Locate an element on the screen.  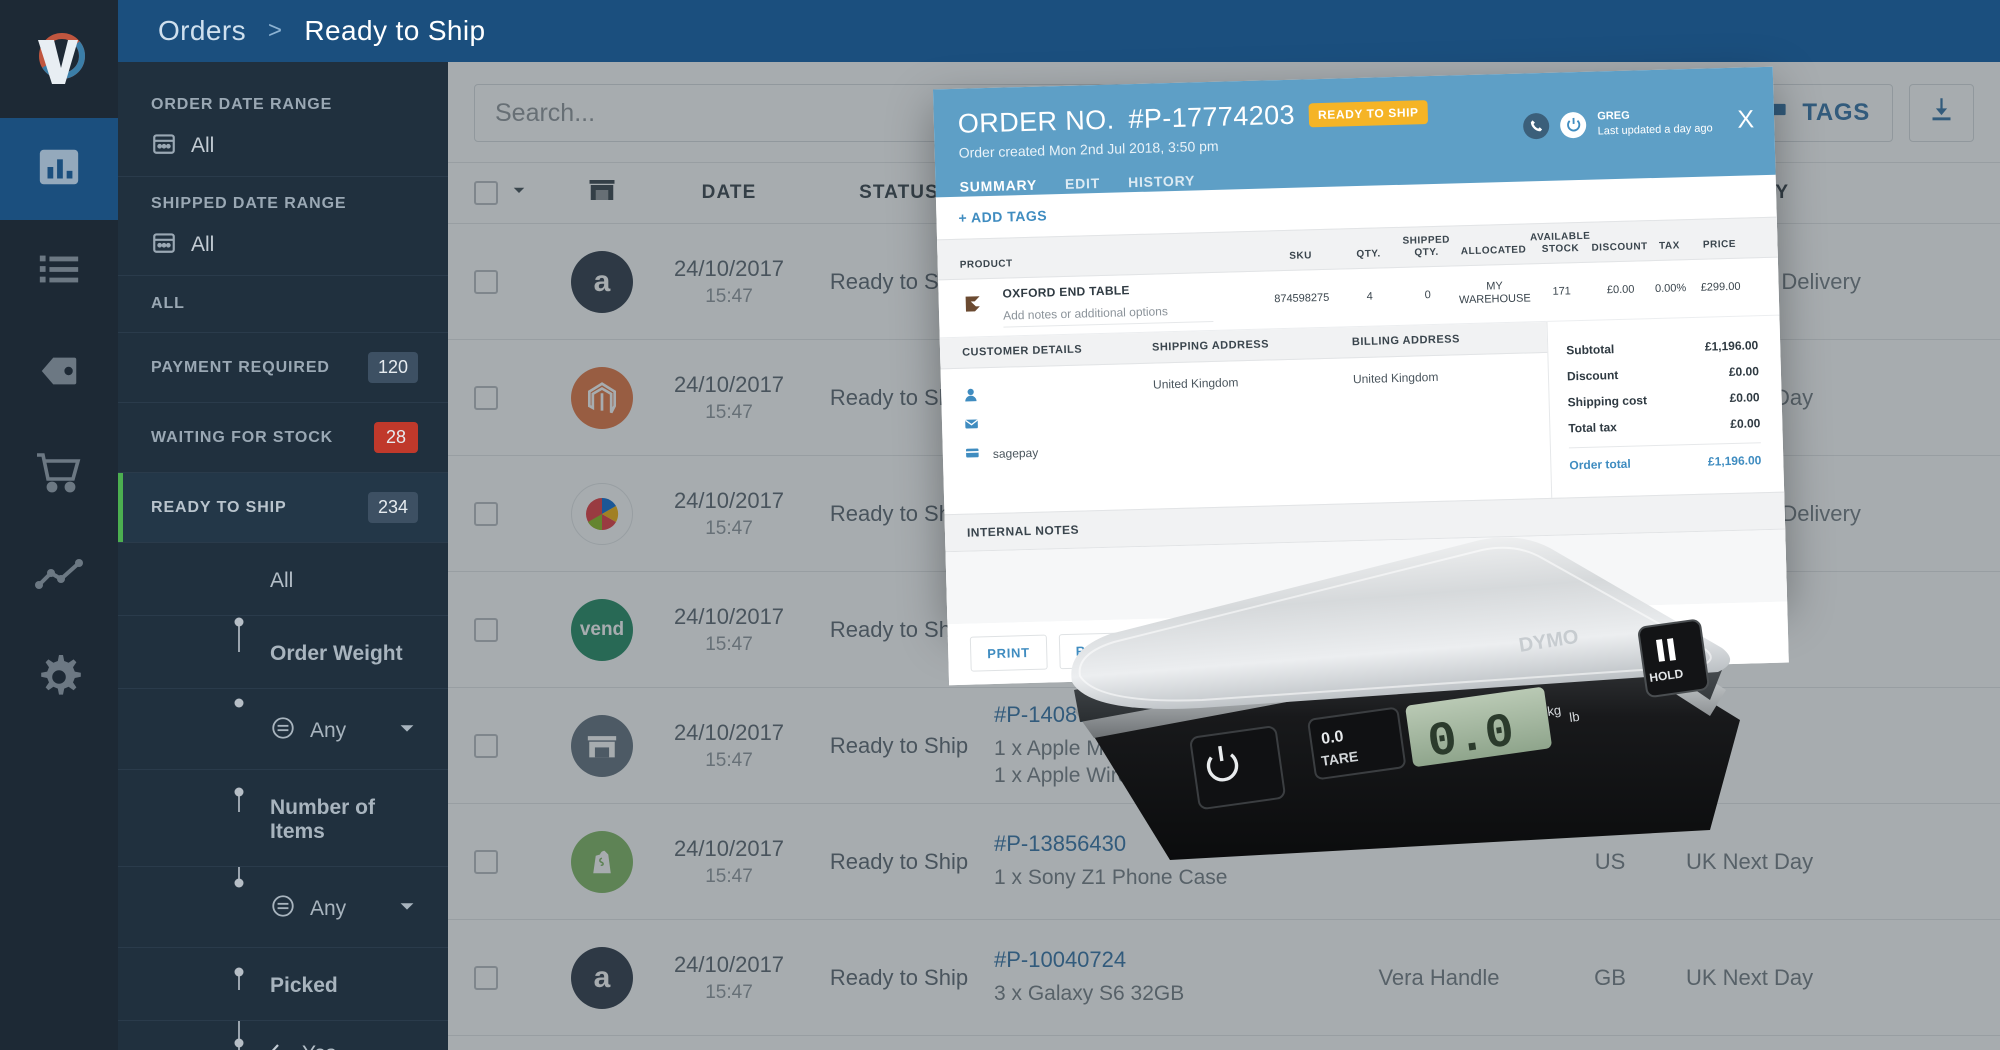
product-shipped-qty: 0 is located at coordinates (1427, 294).